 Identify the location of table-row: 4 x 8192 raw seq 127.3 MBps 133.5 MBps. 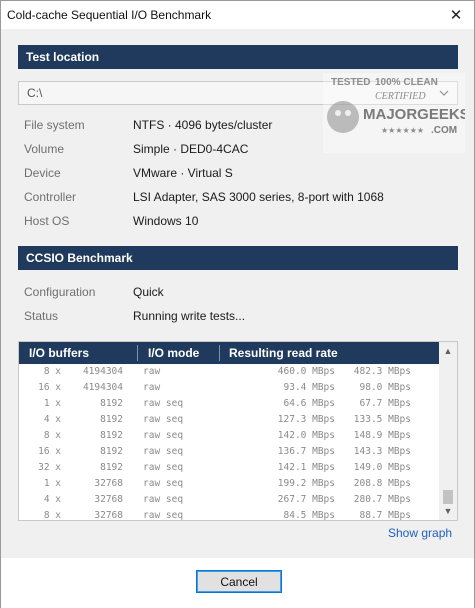
(229, 420).